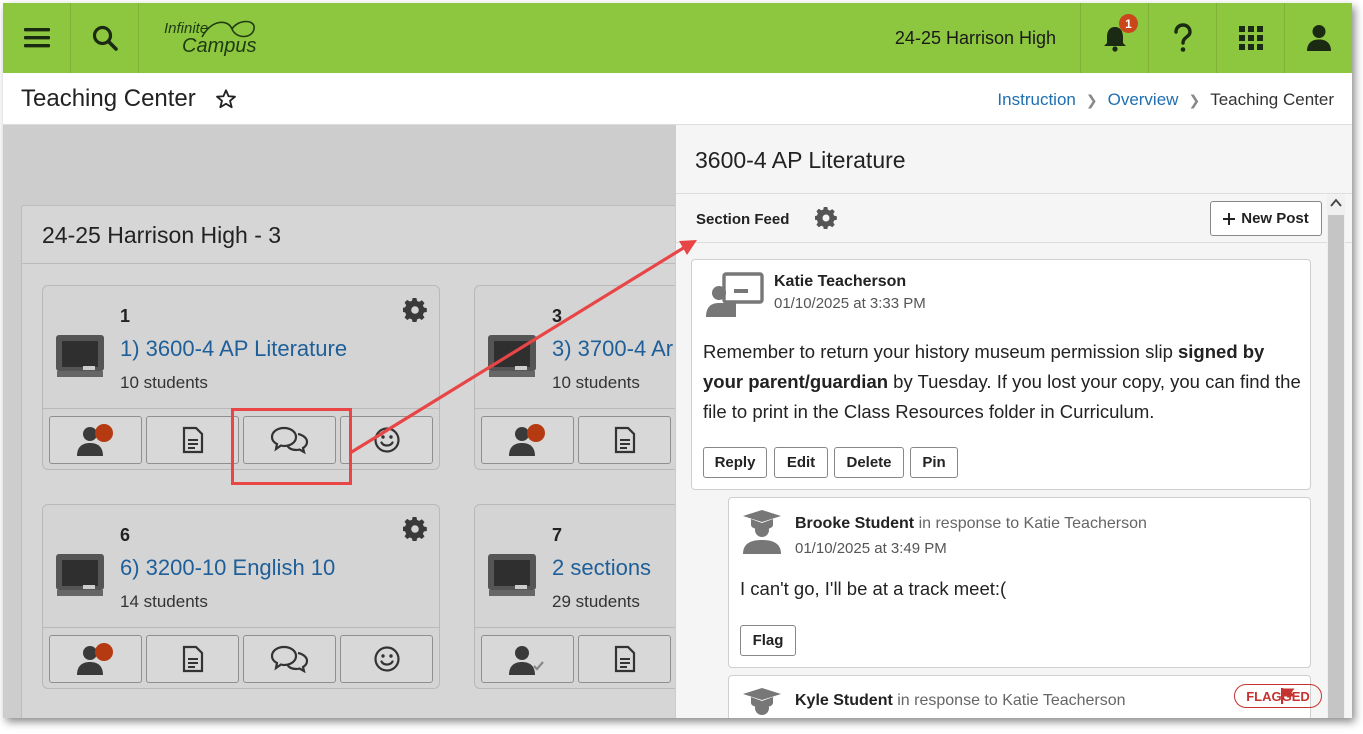 The width and height of the screenshot is (1363, 734). I want to click on search-icon, so click(105, 38).